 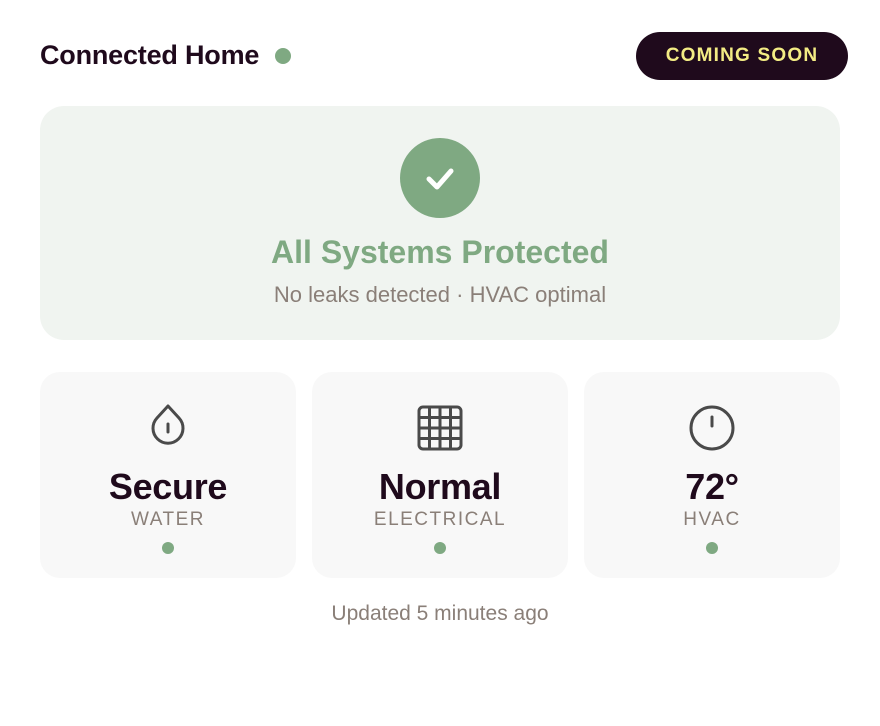 I want to click on electrical-card: Normal ELECTRICAL, so click(x=440, y=475).